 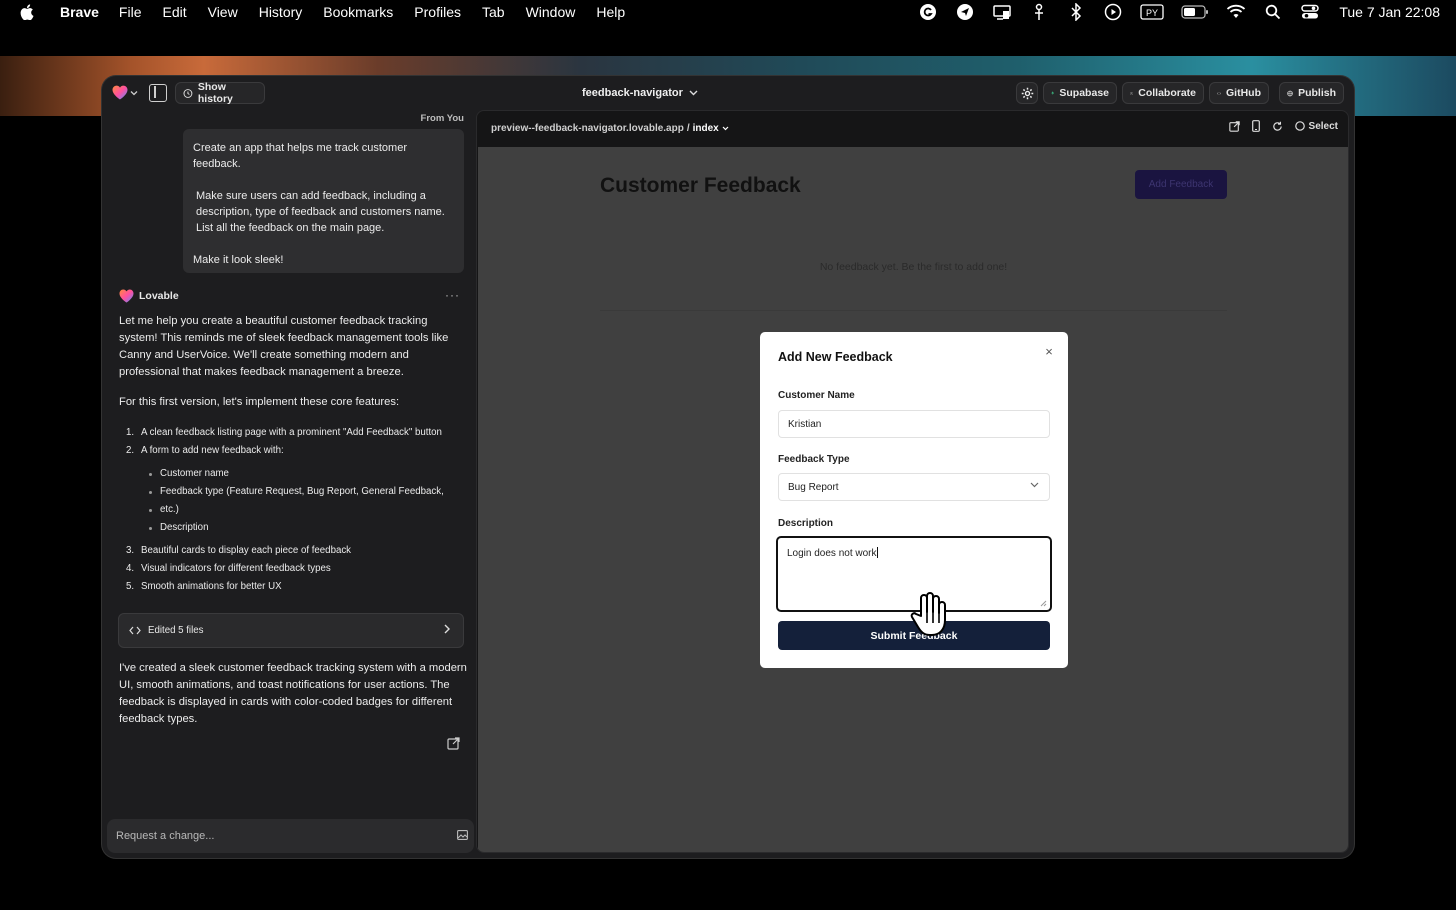 What do you see at coordinates (130, 12) in the screenshot?
I see `menu-file: File` at bounding box center [130, 12].